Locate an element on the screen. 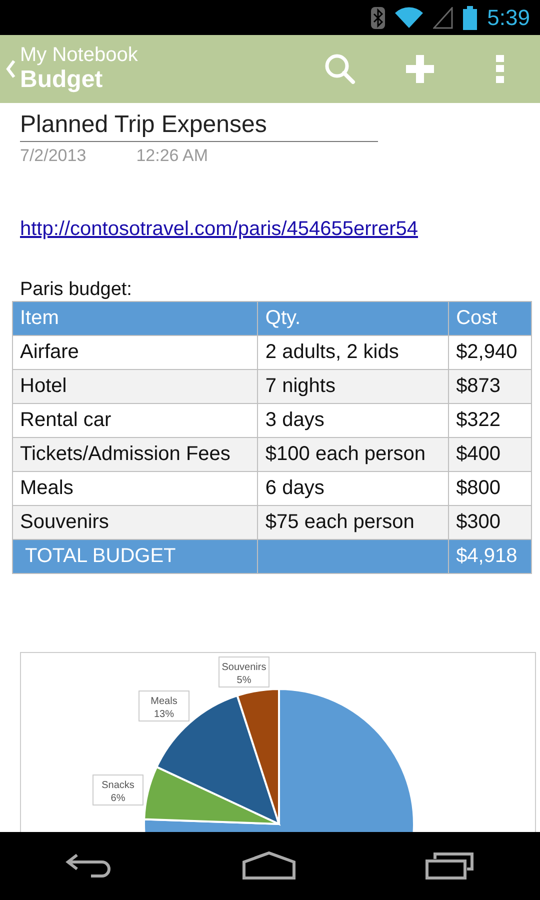 This screenshot has width=540, height=900. wifi-icon is located at coordinates (409, 17).